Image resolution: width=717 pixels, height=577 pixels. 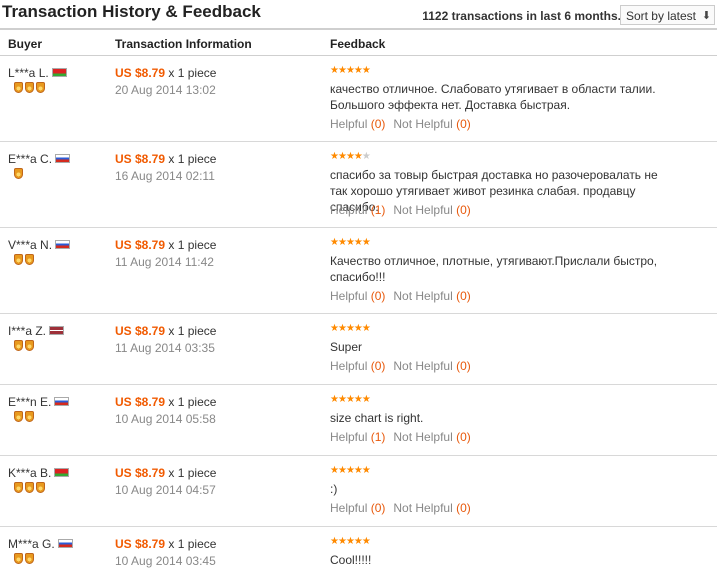 I want to click on feedback-text: Super, so click(x=346, y=347).